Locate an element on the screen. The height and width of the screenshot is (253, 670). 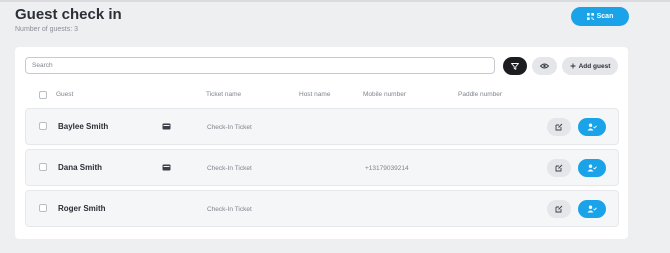
guest-count: Number of guests: 3 is located at coordinates (47, 29).